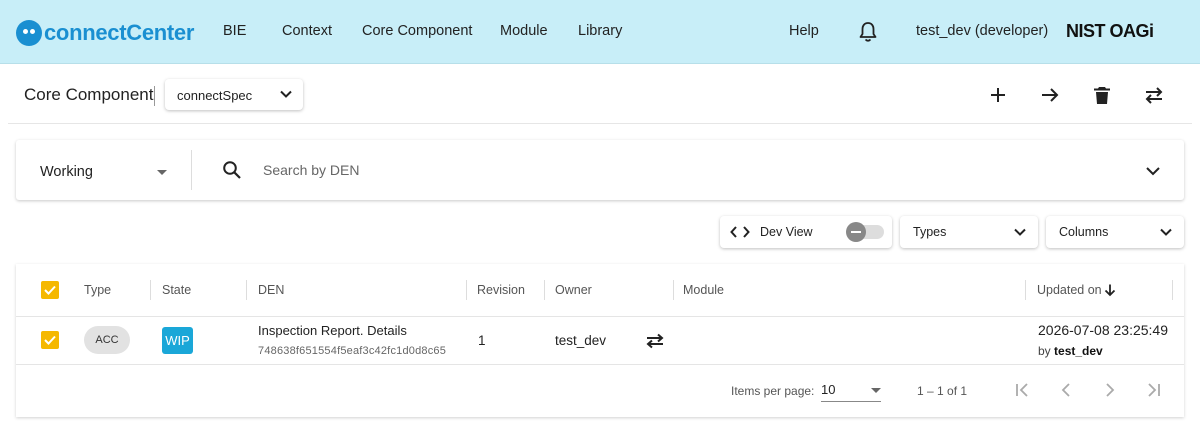 This screenshot has height=445, width=1200. What do you see at coordinates (1022, 390) in the screenshot?
I see `first-page-icon` at bounding box center [1022, 390].